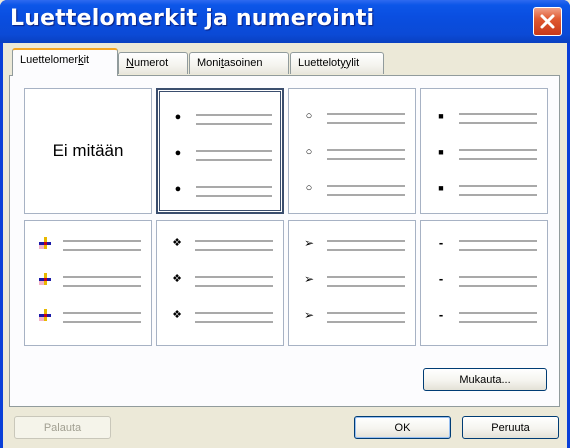 The image size is (570, 448). I want to click on tab-numerot: Numerot, so click(153, 63).